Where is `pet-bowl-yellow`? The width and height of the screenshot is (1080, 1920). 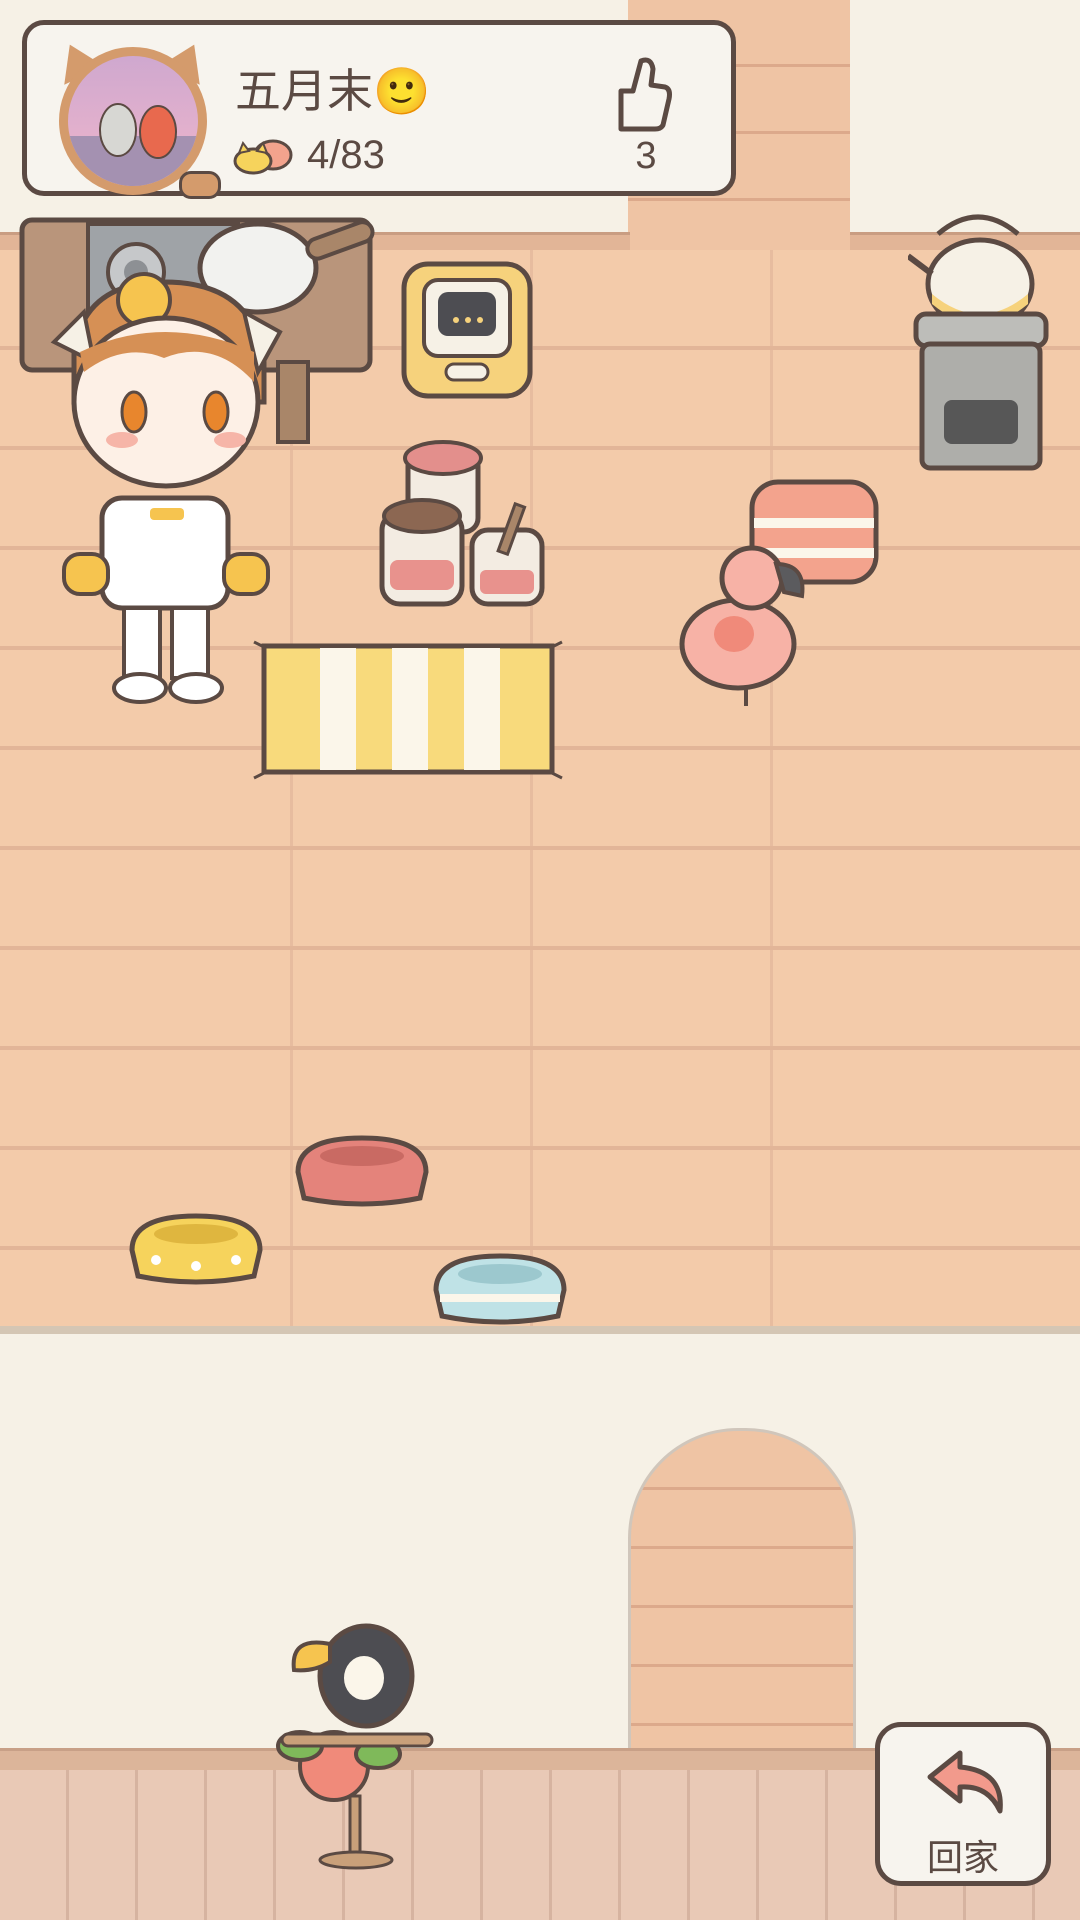 pet-bowl-yellow is located at coordinates (196, 1250).